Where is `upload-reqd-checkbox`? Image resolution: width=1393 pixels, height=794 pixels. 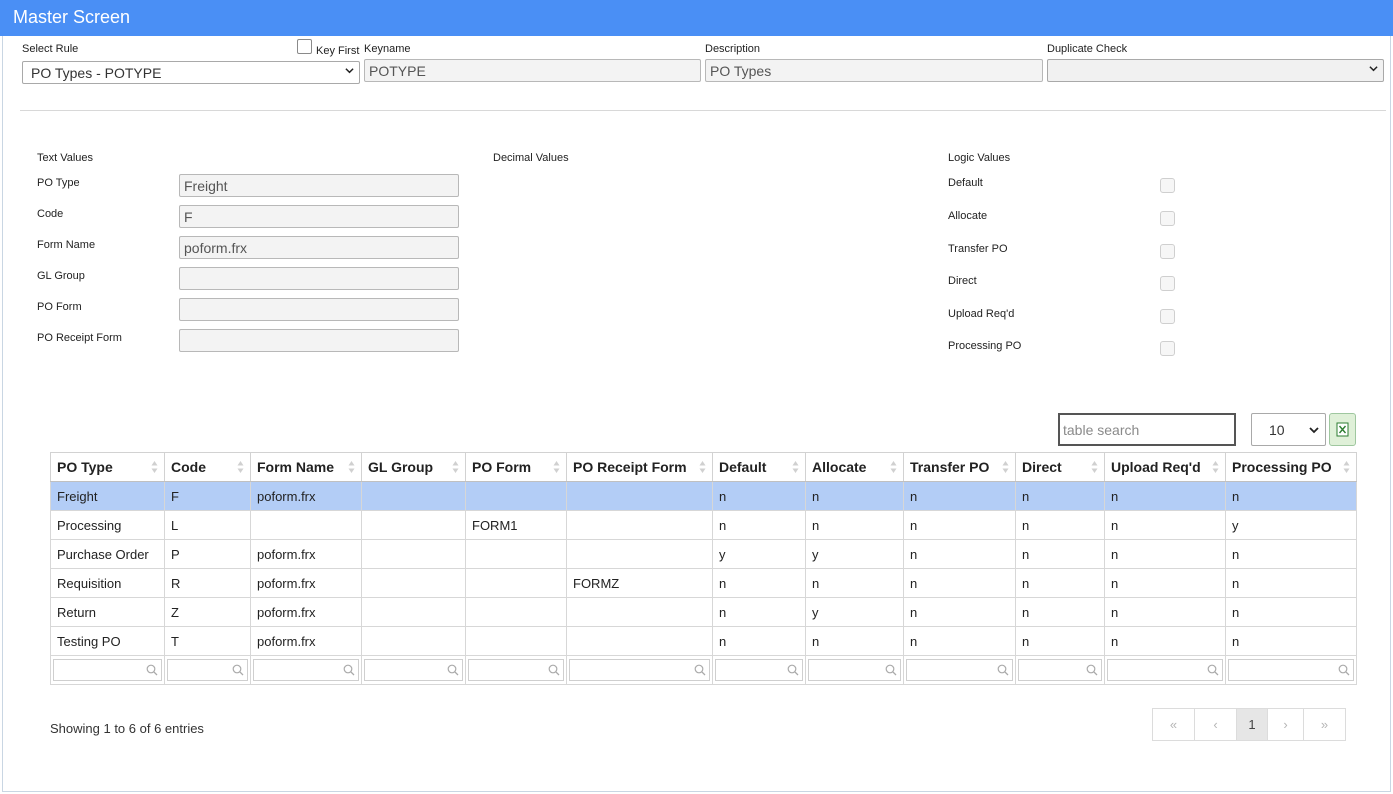 upload-reqd-checkbox is located at coordinates (1167, 316).